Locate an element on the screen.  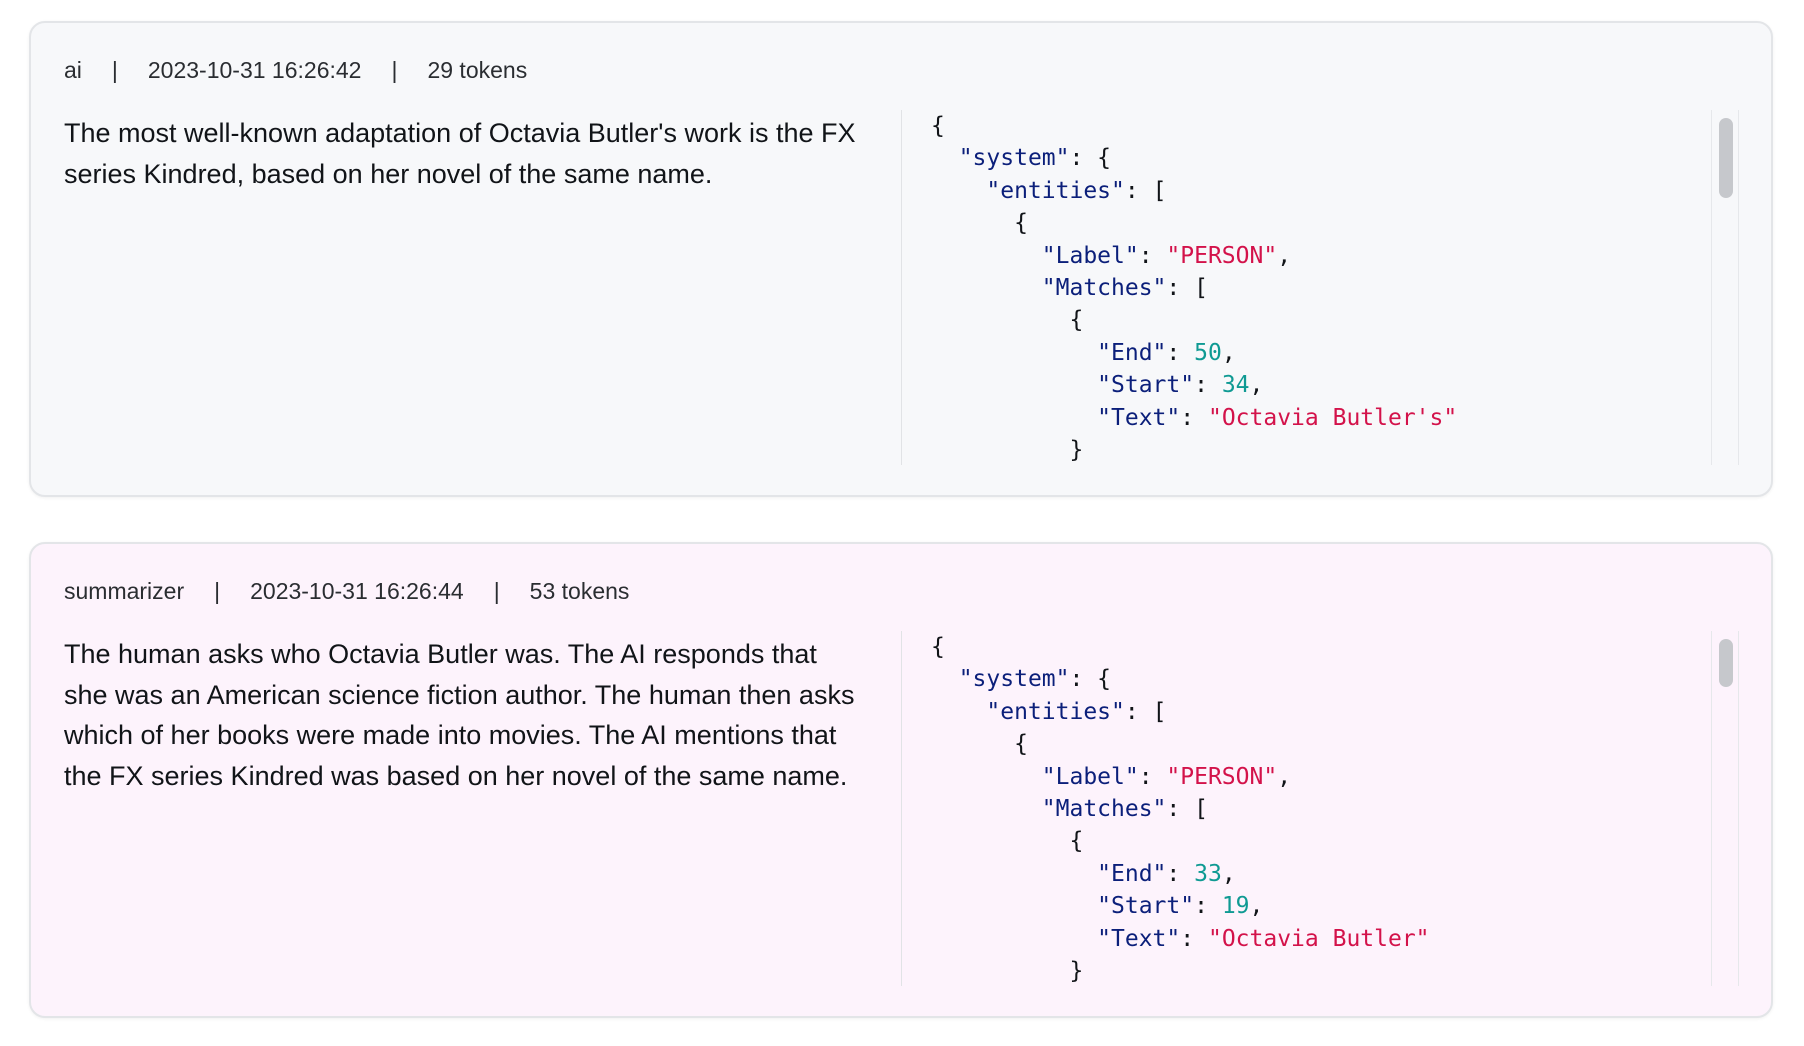
message-meta: ai | 2023-10-31 16:26:42 | 29 tokens is located at coordinates (295, 70).